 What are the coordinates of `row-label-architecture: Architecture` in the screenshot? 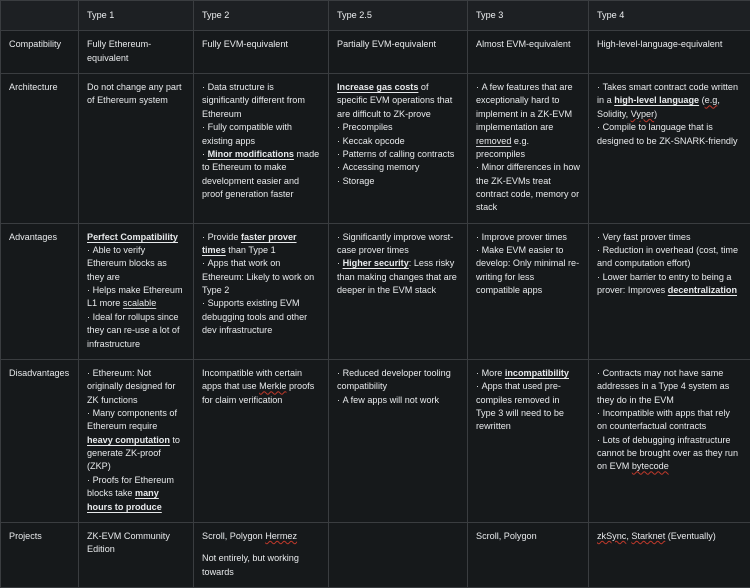 It's located at (40, 149).